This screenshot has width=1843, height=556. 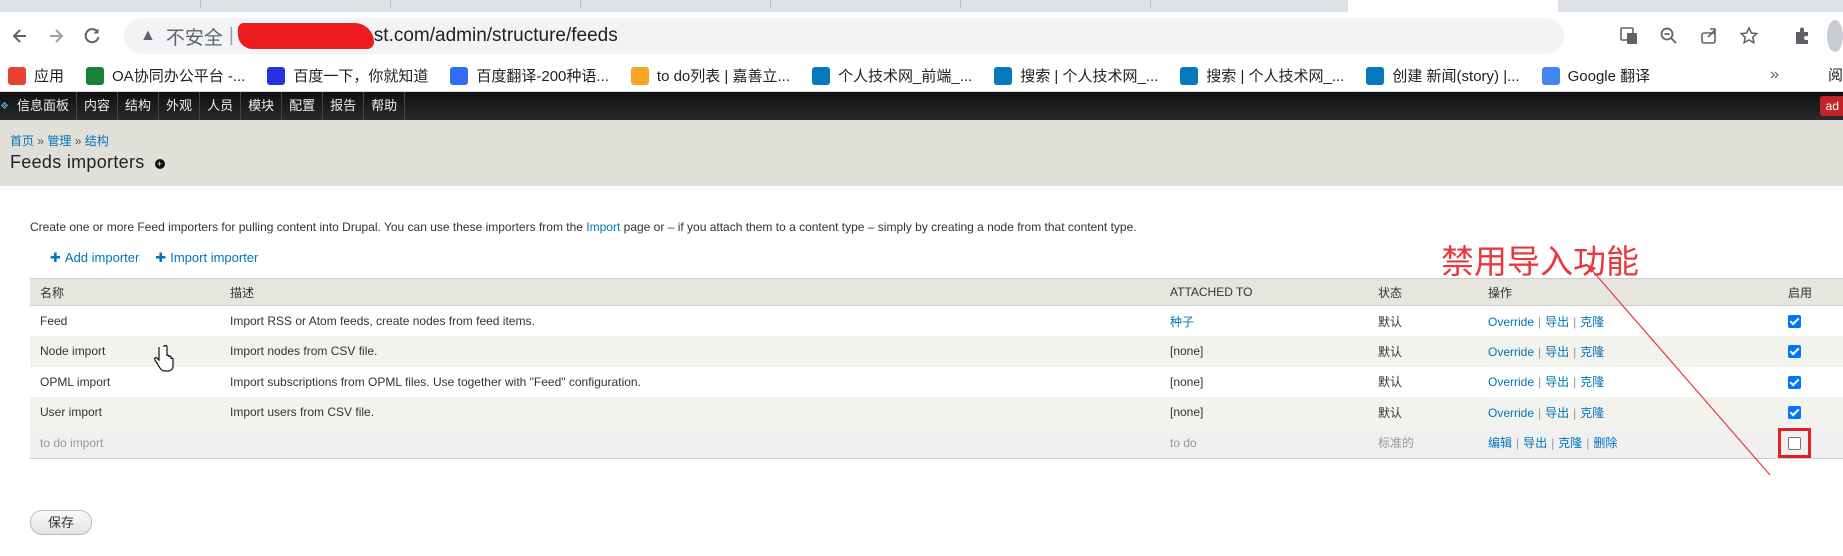 I want to click on admin-menu-item: 模块, so click(x=262, y=106).